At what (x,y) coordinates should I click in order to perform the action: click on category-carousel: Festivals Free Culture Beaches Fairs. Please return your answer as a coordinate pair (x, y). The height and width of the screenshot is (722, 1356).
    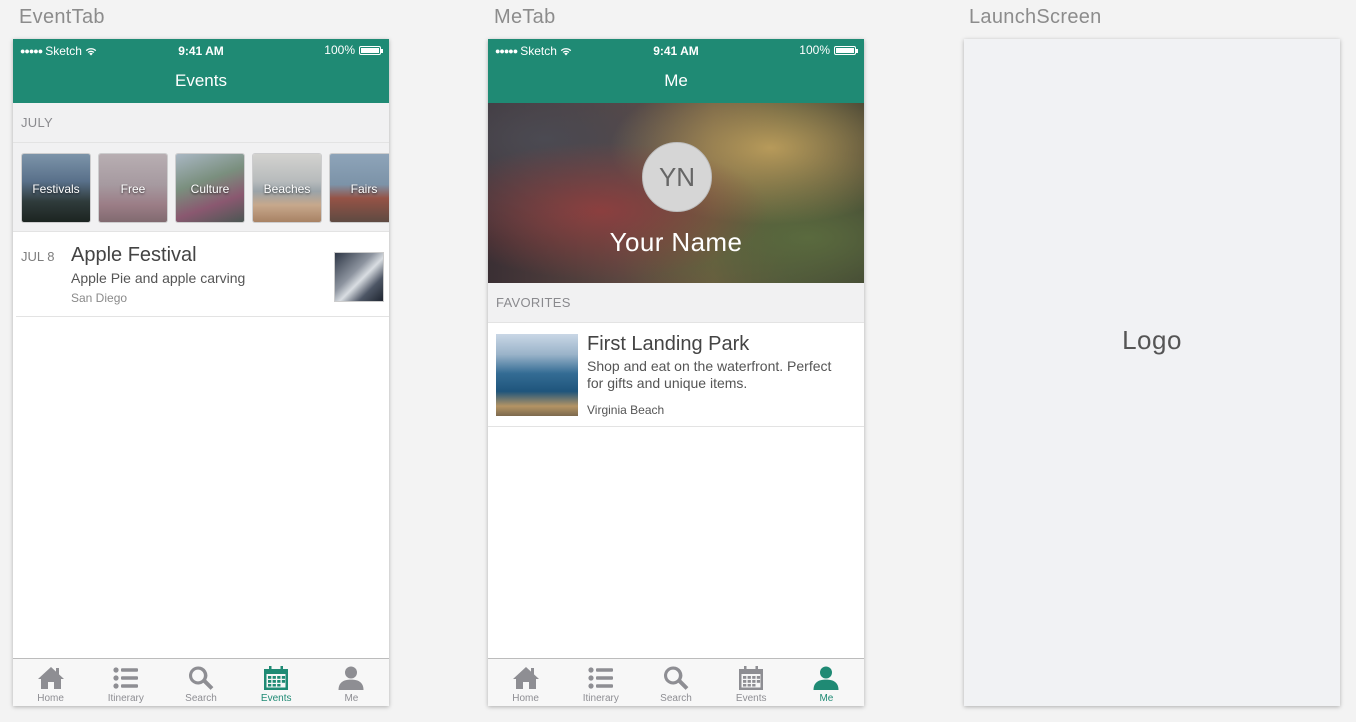
    Looking at the image, I should click on (201, 187).